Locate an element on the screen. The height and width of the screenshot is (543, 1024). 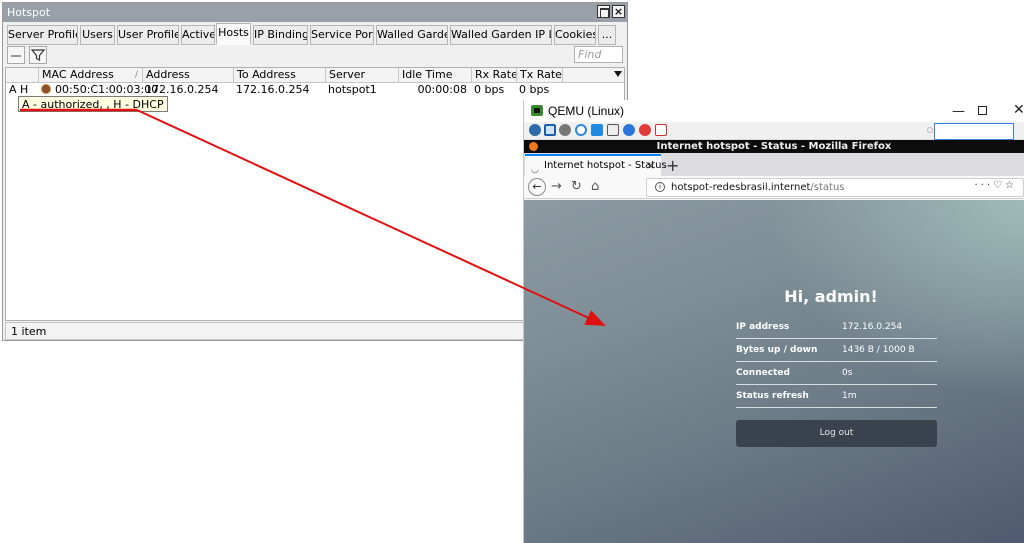
back-arrow-icon: ← is located at coordinates (537, 187).